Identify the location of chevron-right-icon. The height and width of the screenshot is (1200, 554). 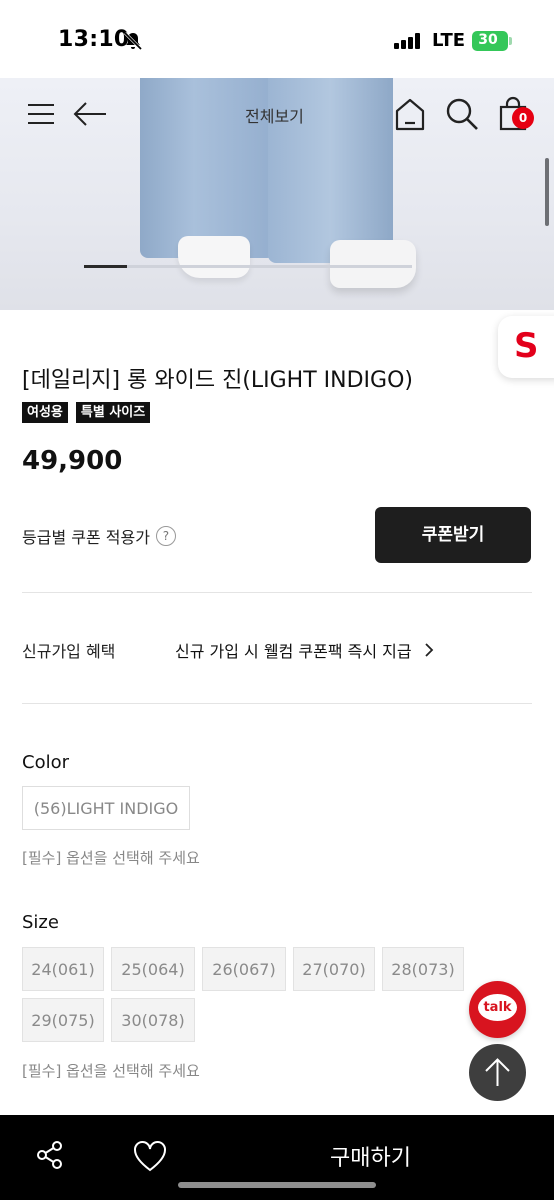
(428, 650).